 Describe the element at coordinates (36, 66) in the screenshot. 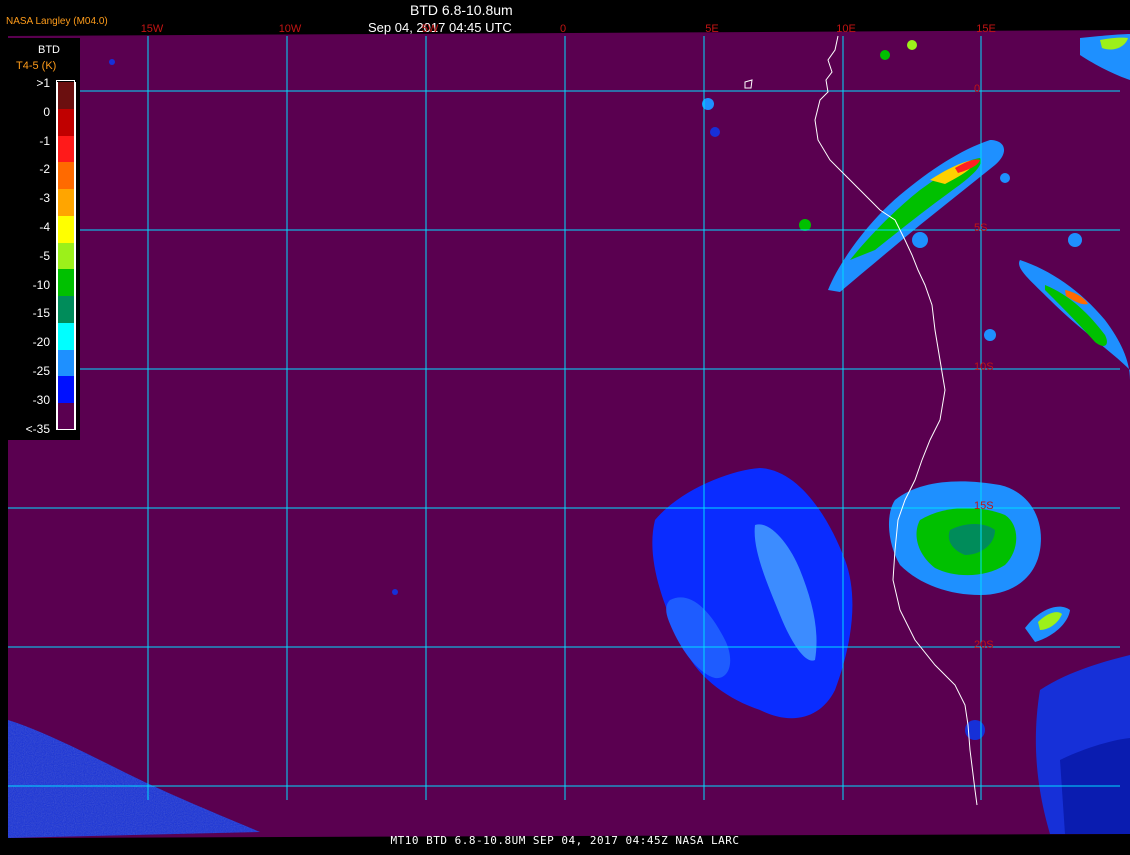

I see `legend-units: T4-5 (K)` at that location.